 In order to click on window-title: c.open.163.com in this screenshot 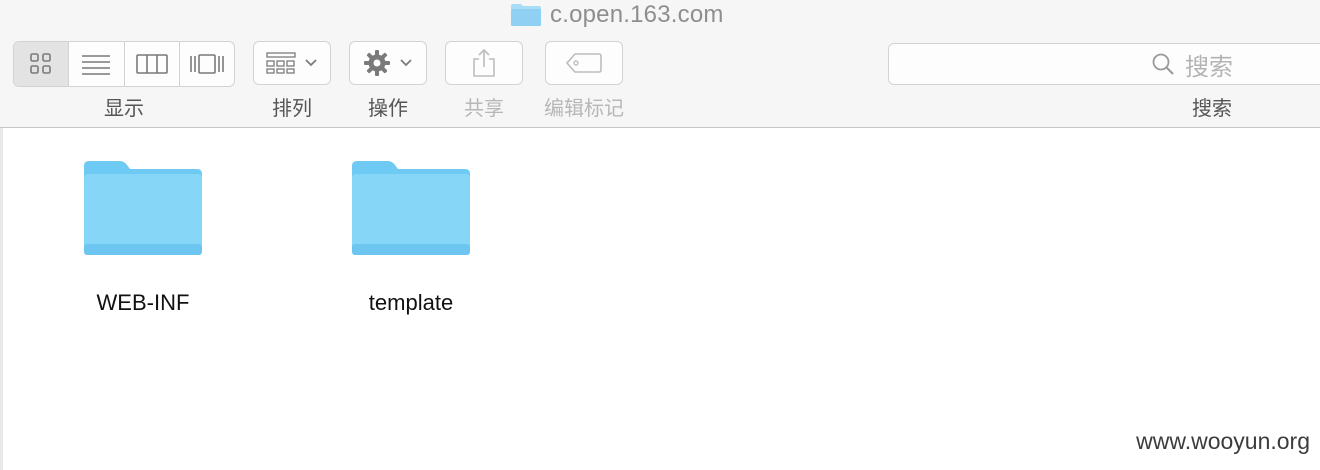, I will do `click(637, 14)`.